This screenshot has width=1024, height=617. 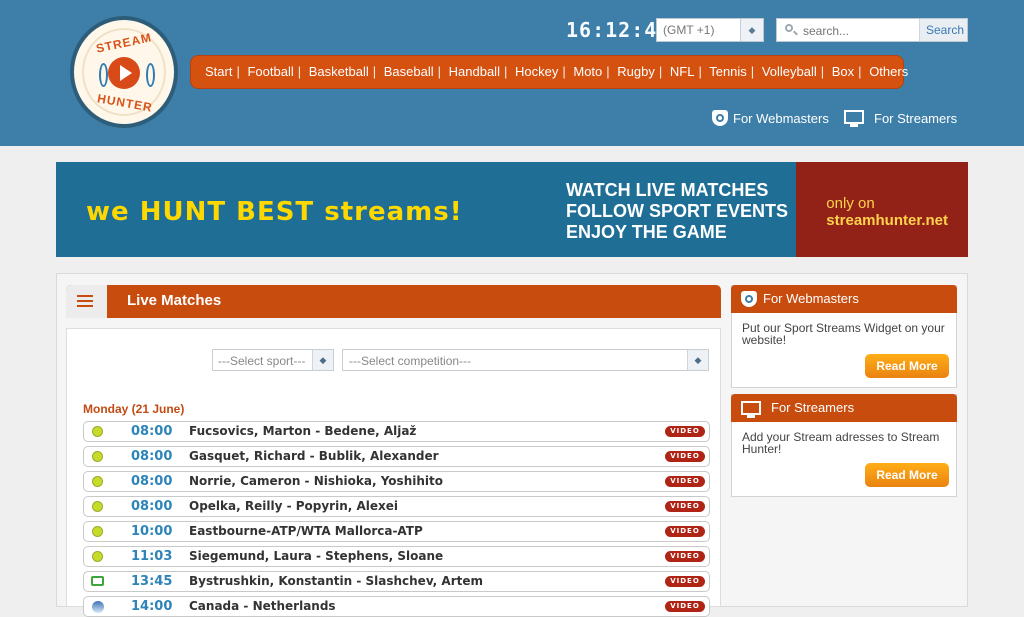 What do you see at coordinates (174, 300) in the screenshot?
I see `live-matches-title: Live Matches` at bounding box center [174, 300].